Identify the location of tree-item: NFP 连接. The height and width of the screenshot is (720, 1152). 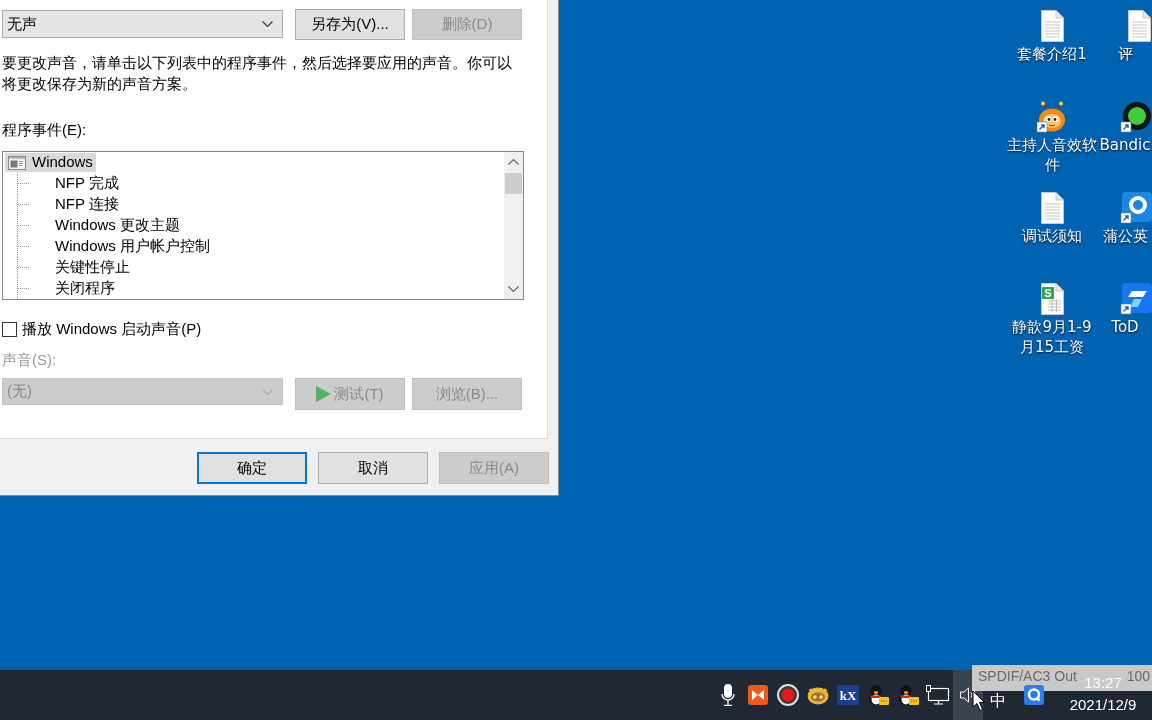
(87, 204).